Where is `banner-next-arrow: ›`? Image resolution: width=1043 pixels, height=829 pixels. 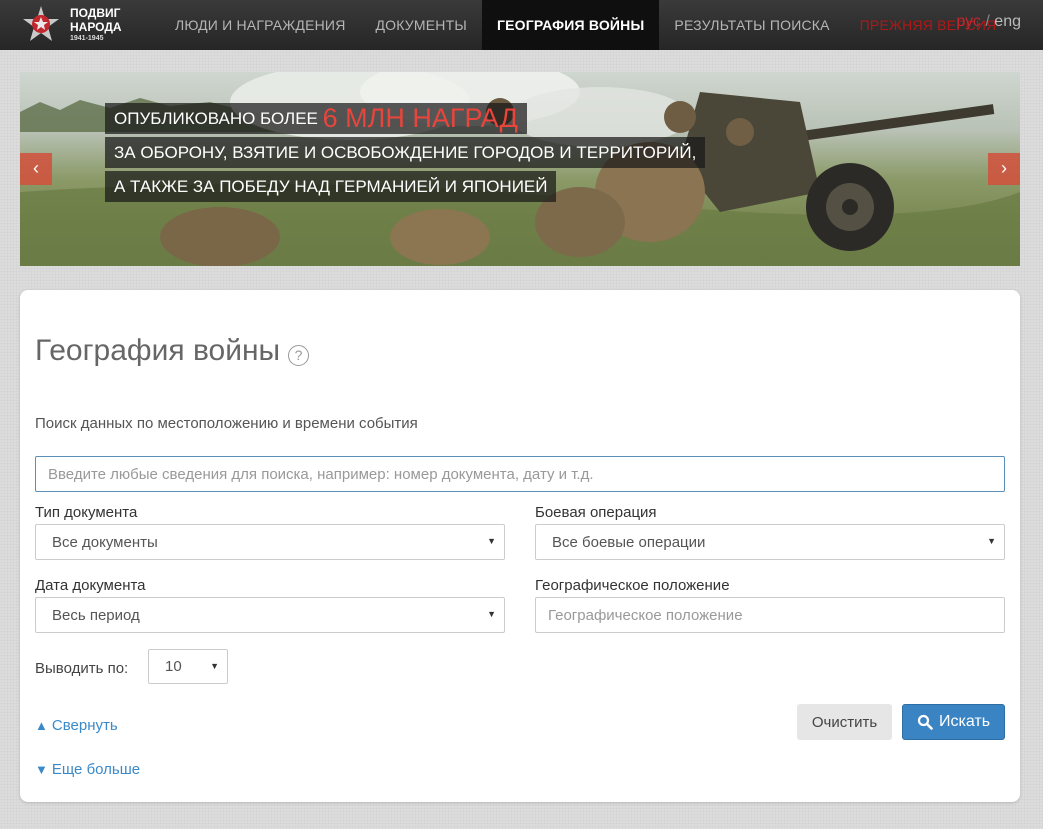 banner-next-arrow: › is located at coordinates (1004, 169).